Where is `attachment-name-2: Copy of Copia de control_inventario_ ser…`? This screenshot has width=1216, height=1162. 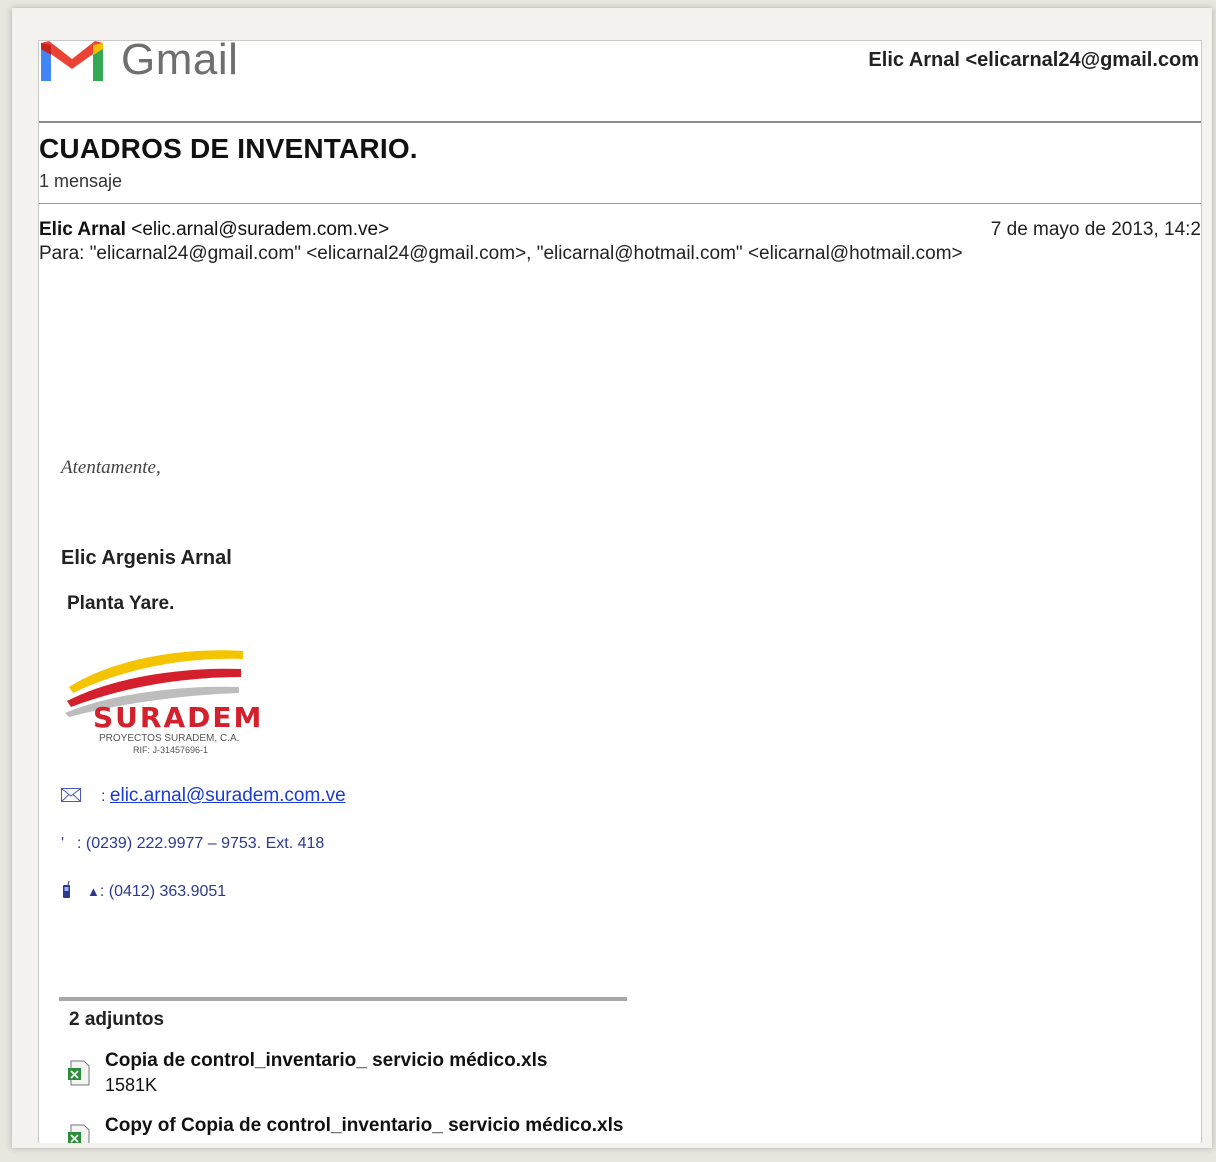
attachment-name-2: Copy of Copia de control_inventario_ ser… is located at coordinates (364, 1126).